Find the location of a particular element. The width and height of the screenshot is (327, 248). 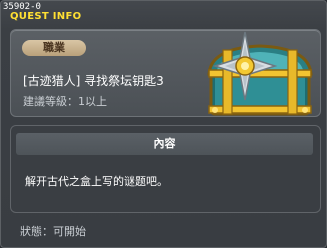

quest-description: 解开古代之盒上写的谜题吧。 is located at coordinates (96, 181).